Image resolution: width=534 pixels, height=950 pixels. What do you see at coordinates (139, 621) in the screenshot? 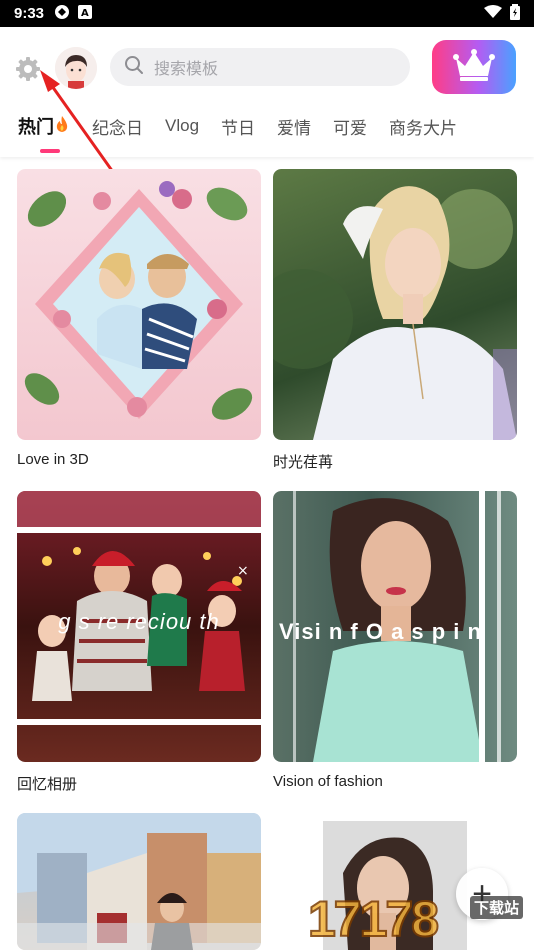
I see `template-overlay-text: g s re reciou th` at bounding box center [139, 621].